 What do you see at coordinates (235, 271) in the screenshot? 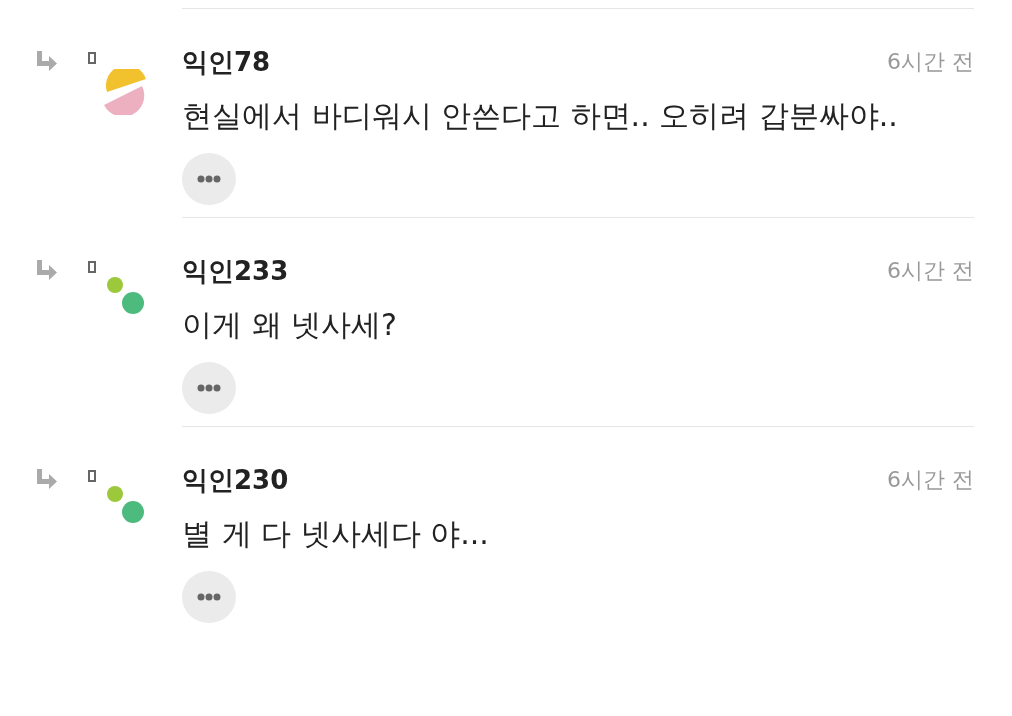
I see `author-name: 익인233` at bounding box center [235, 271].